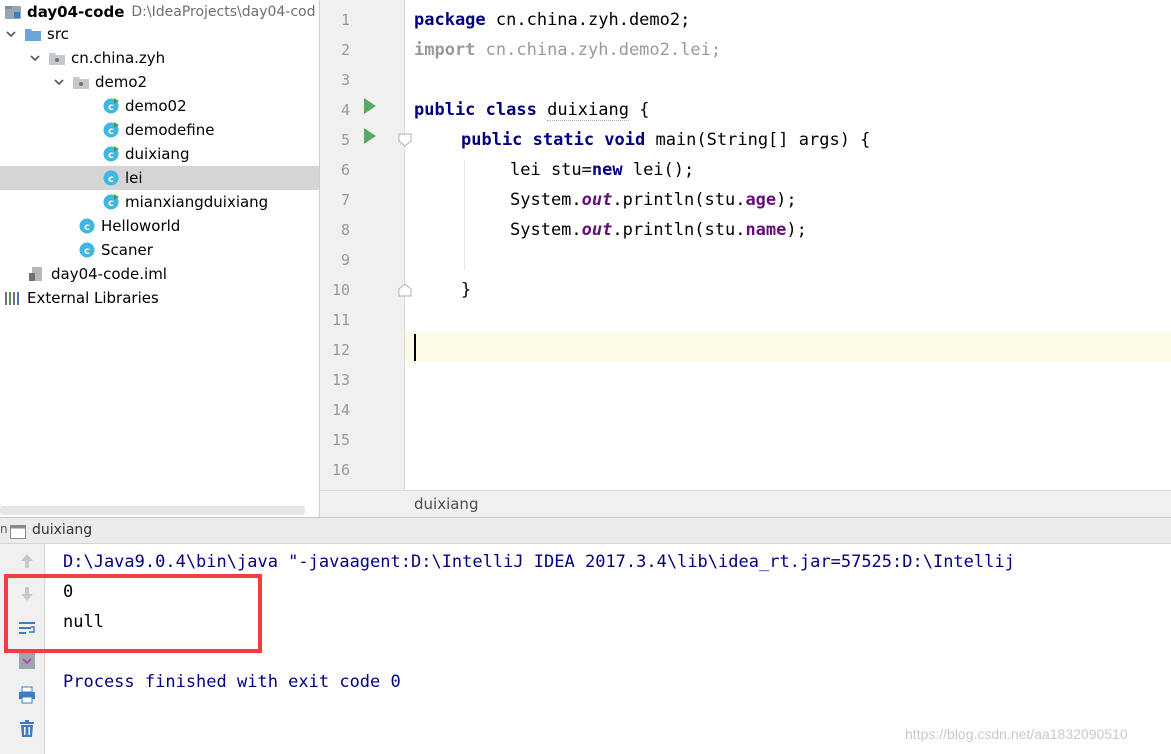  I want to click on editor-gutter: 1 2 3 4 5 6 7 8 9 10 11 12 13 14 15 16, so click(366, 245).